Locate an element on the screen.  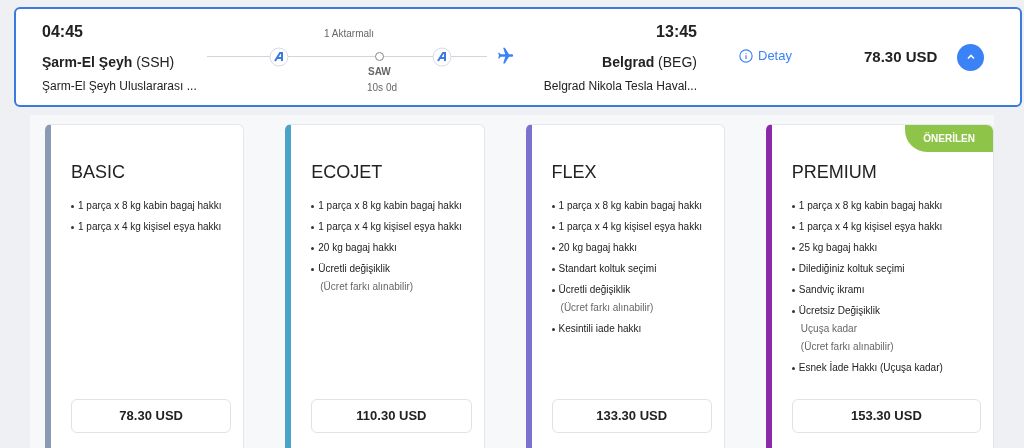
stops-label: 1 Aktarmalı is located at coordinates (349, 34).